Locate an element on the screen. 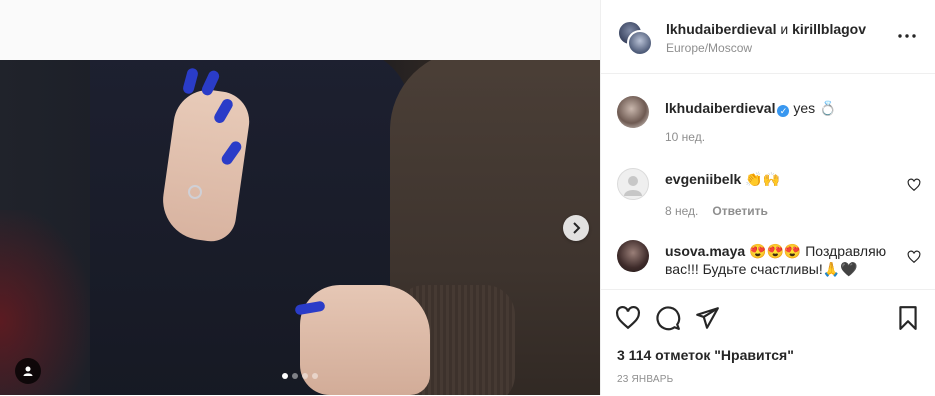 Image resolution: width=935 pixels, height=396 pixels. engagement-ring is located at coordinates (195, 192).